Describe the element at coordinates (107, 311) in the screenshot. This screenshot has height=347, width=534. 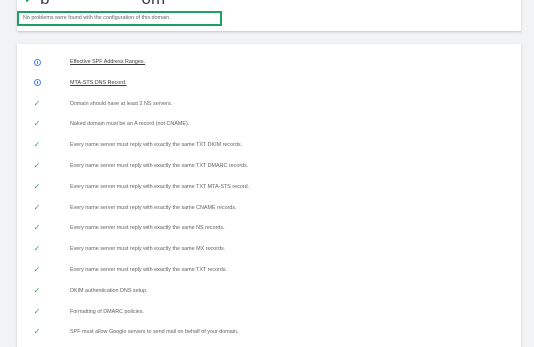
I see `check-label: Formatting of DMARC policies.` at that location.